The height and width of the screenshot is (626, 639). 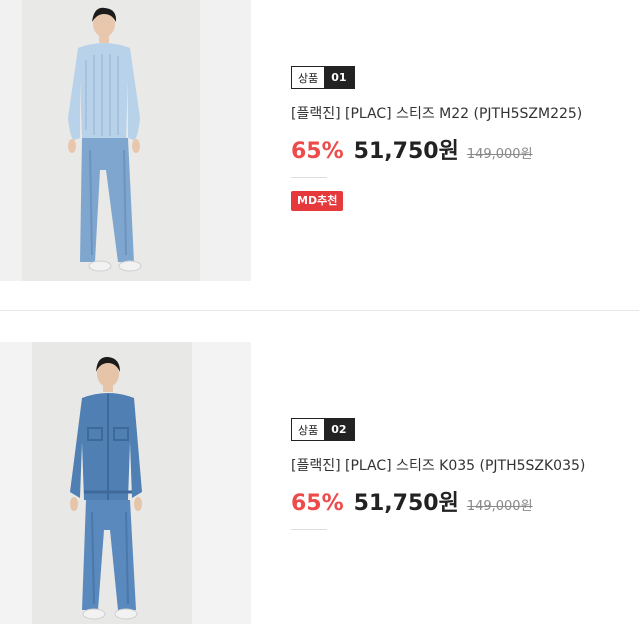 I want to click on rank-badge: 상품 01, so click(x=323, y=77).